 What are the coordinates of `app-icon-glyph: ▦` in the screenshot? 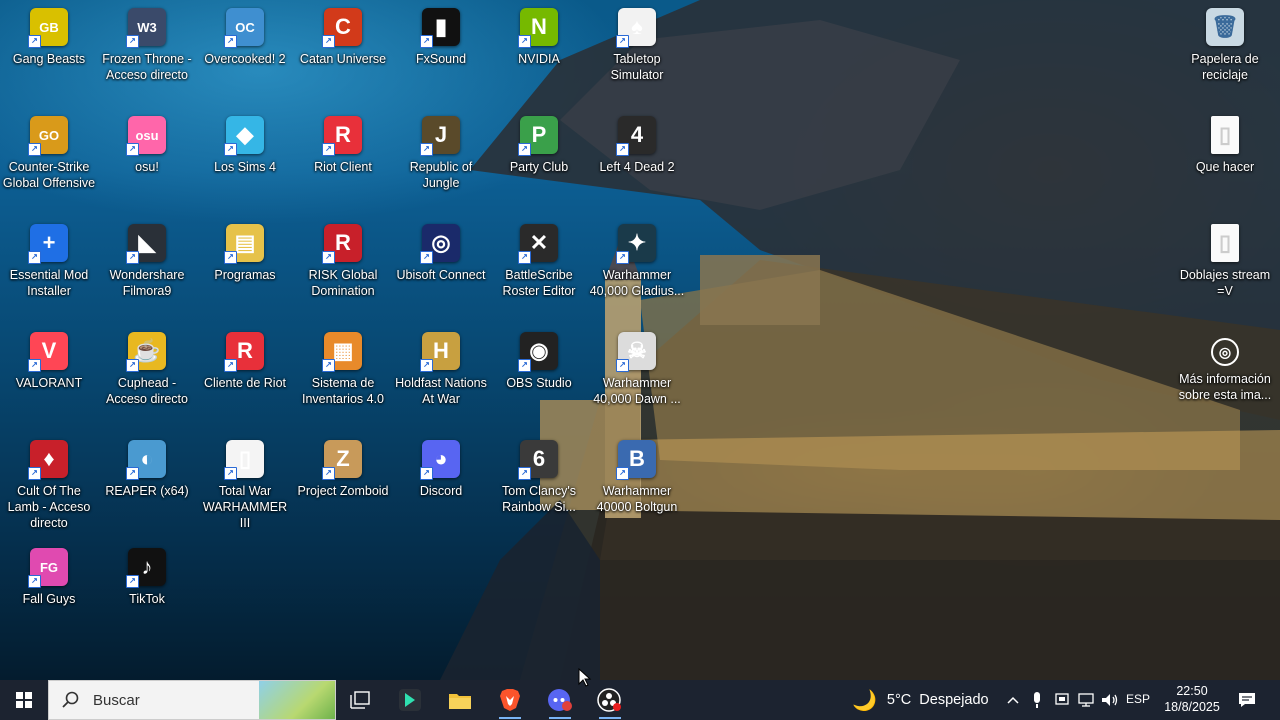 It's located at (343, 350).